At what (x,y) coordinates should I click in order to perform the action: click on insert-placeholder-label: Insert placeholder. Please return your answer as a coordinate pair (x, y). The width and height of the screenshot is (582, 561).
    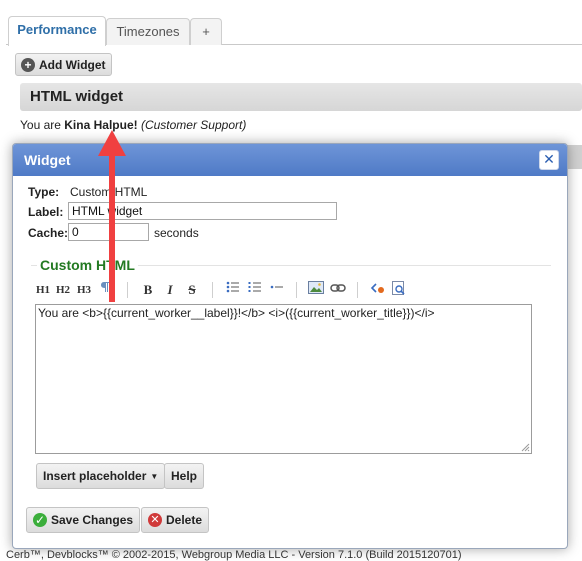
    Looking at the image, I should click on (95, 476).